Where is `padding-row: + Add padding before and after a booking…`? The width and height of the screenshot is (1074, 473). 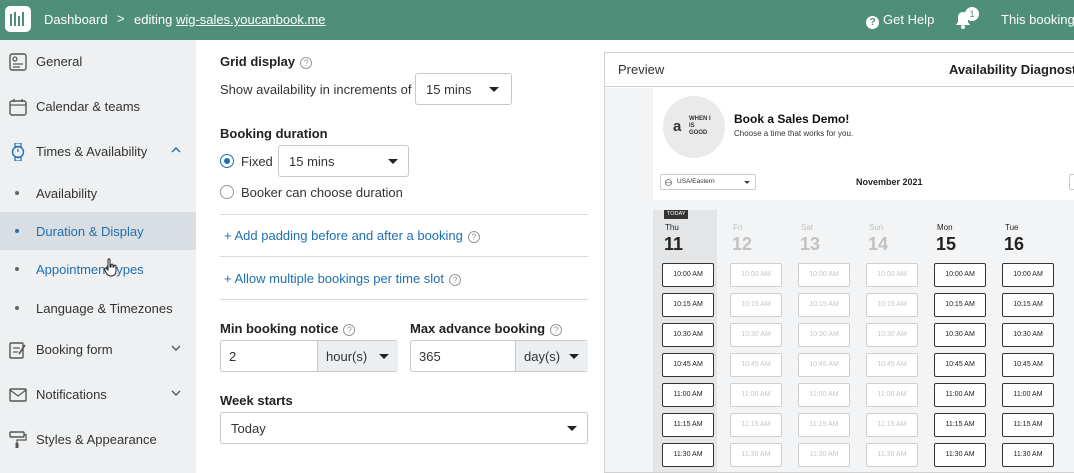 padding-row: + Add padding before and after a booking… is located at coordinates (352, 235).